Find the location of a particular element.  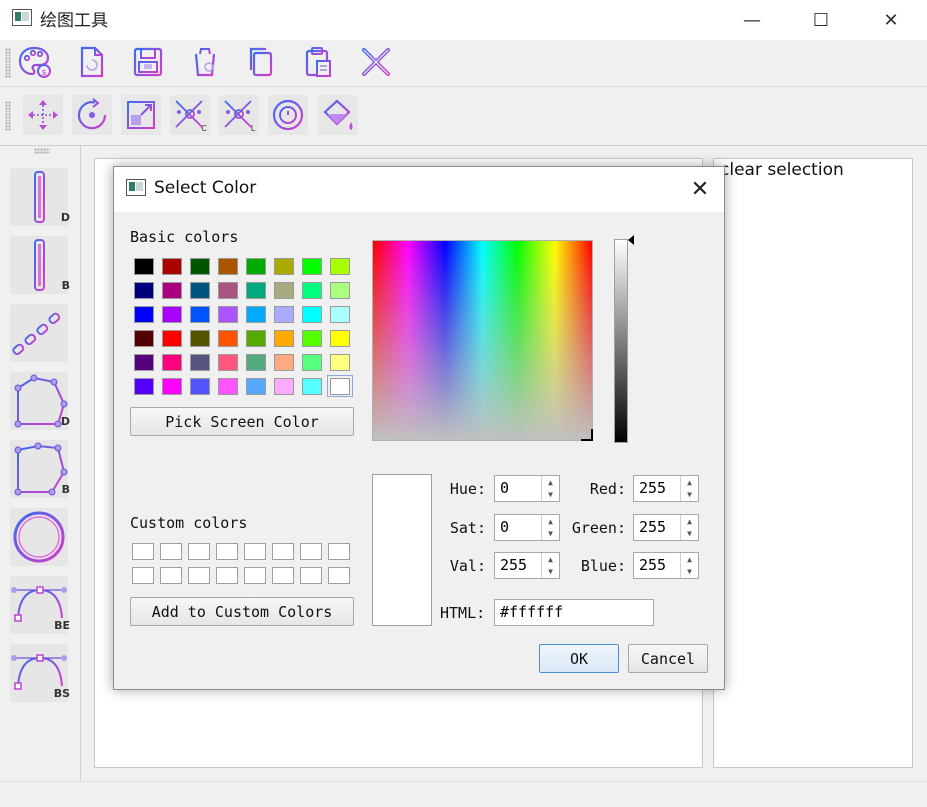

red-spinbox: 255 ▲ ▼ is located at coordinates (666, 488).